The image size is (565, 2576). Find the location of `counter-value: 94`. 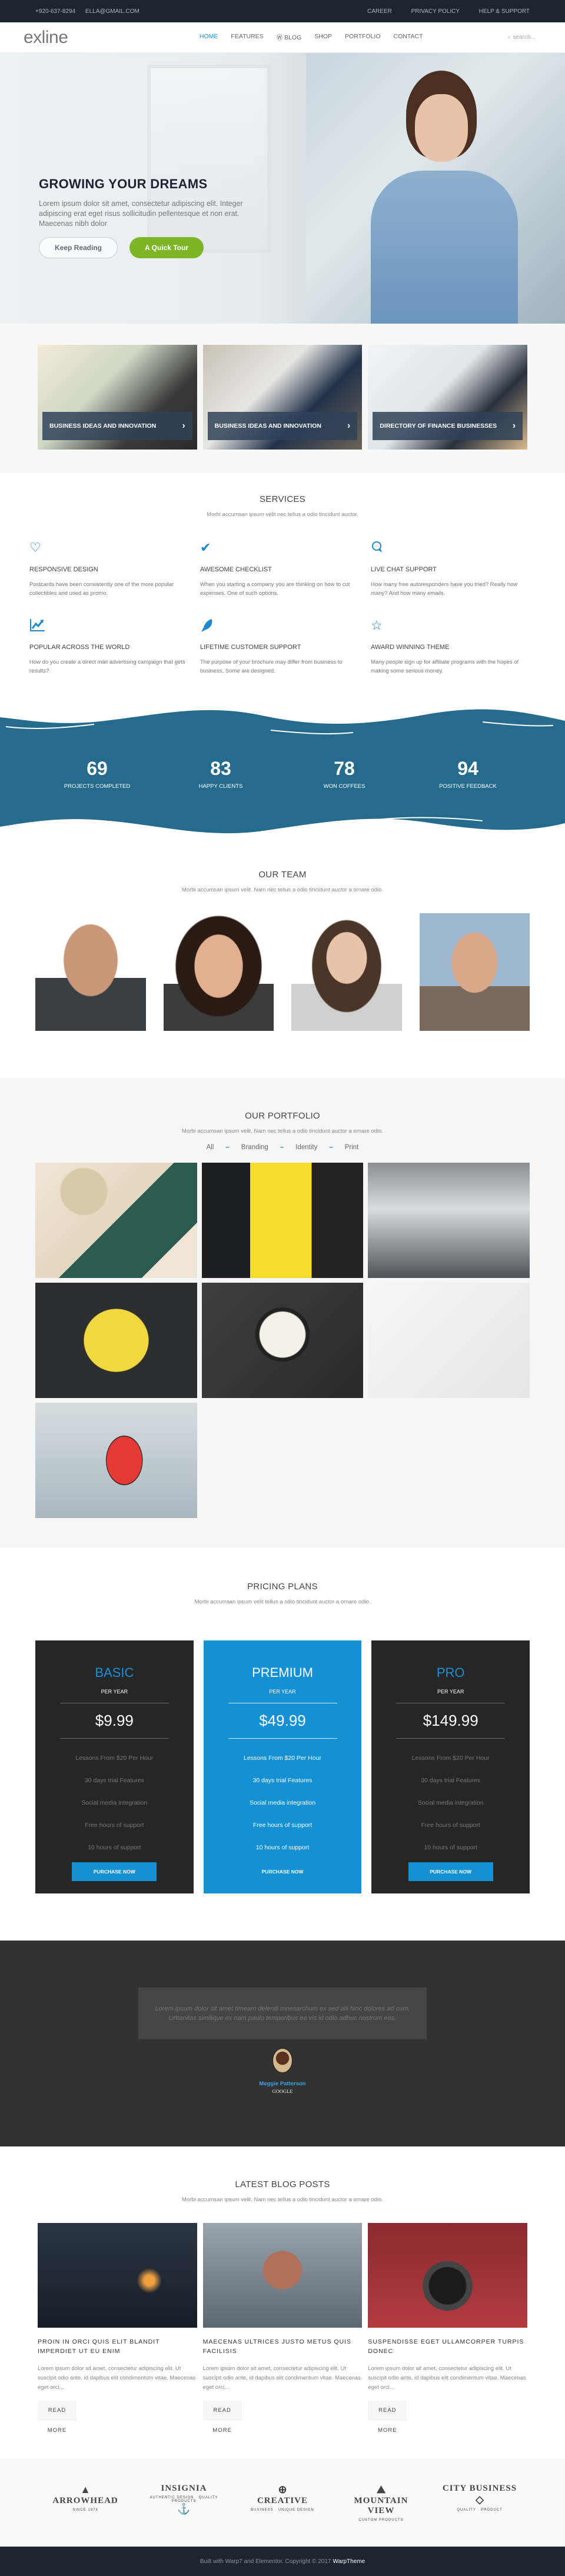

counter-value: 94 is located at coordinates (467, 768).